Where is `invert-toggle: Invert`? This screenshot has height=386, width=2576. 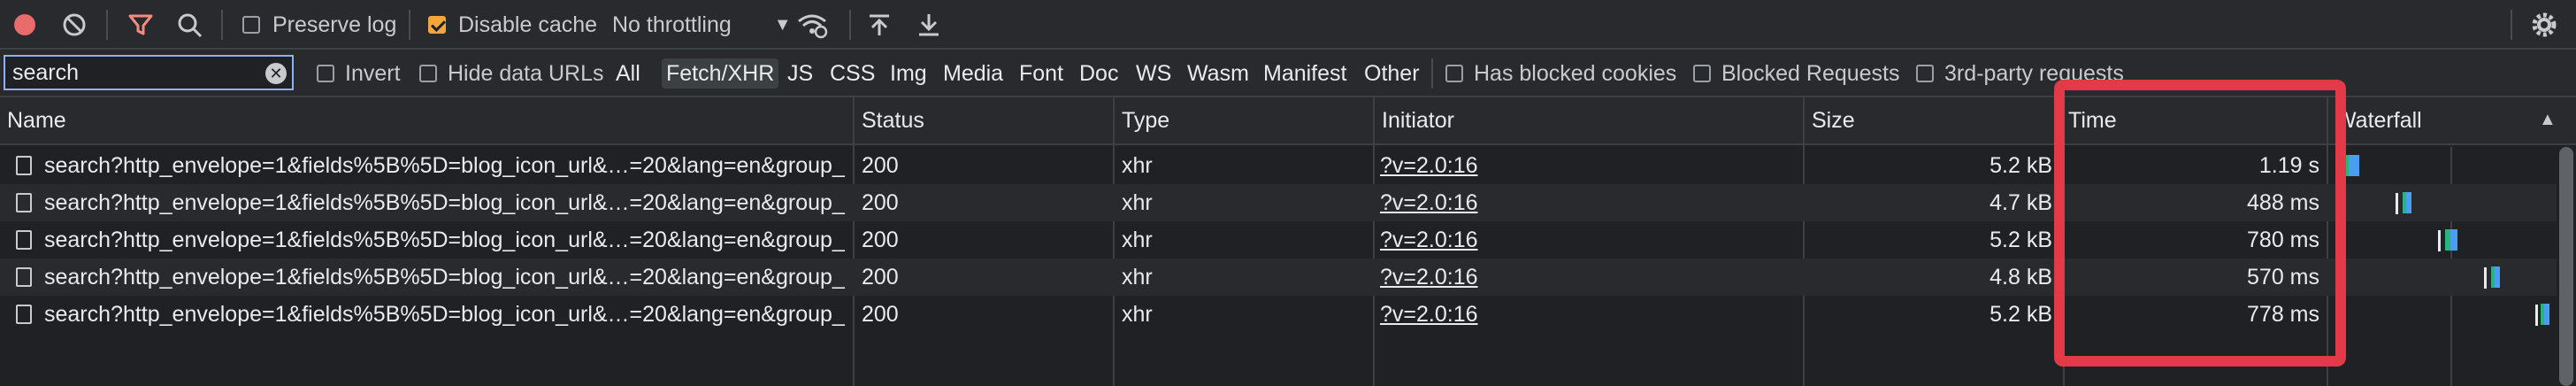
invert-toggle: Invert is located at coordinates (359, 73).